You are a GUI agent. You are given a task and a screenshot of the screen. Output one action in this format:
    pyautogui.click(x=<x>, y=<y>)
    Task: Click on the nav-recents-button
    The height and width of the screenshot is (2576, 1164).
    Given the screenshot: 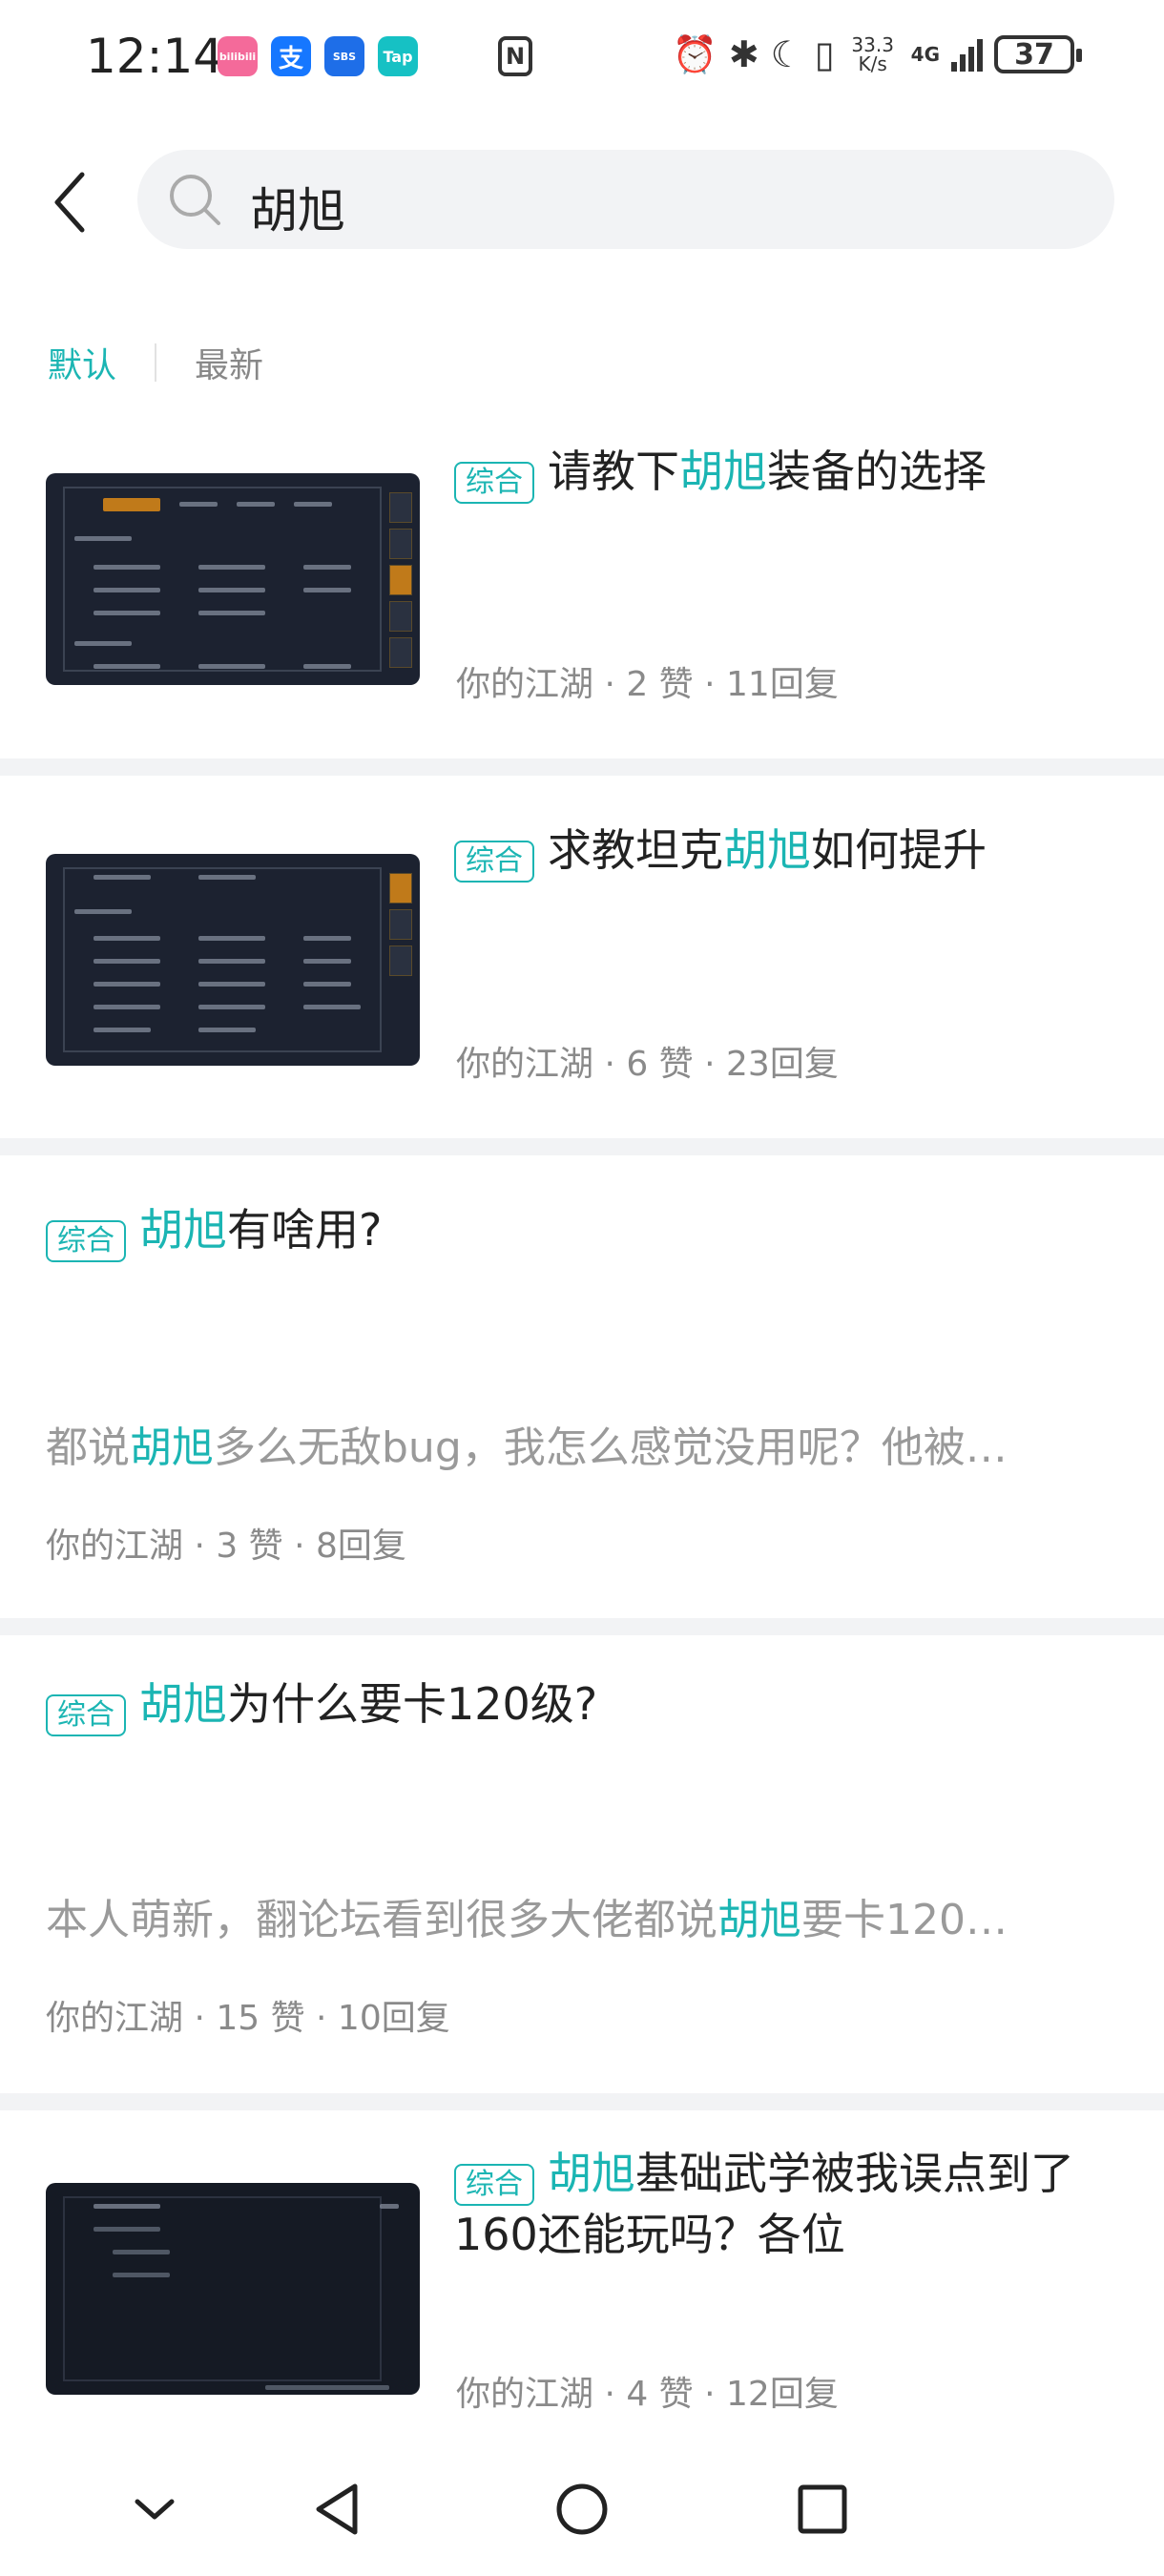 What is the action you would take?
    pyautogui.click(x=822, y=2509)
    